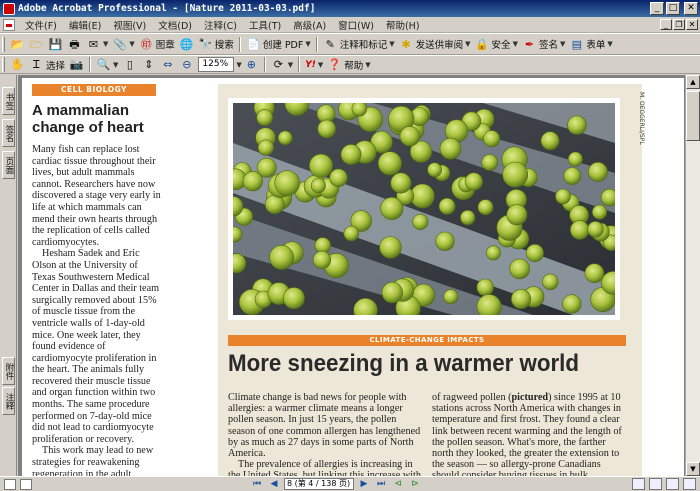  I want to click on save-button: 💾, so click(55, 44).